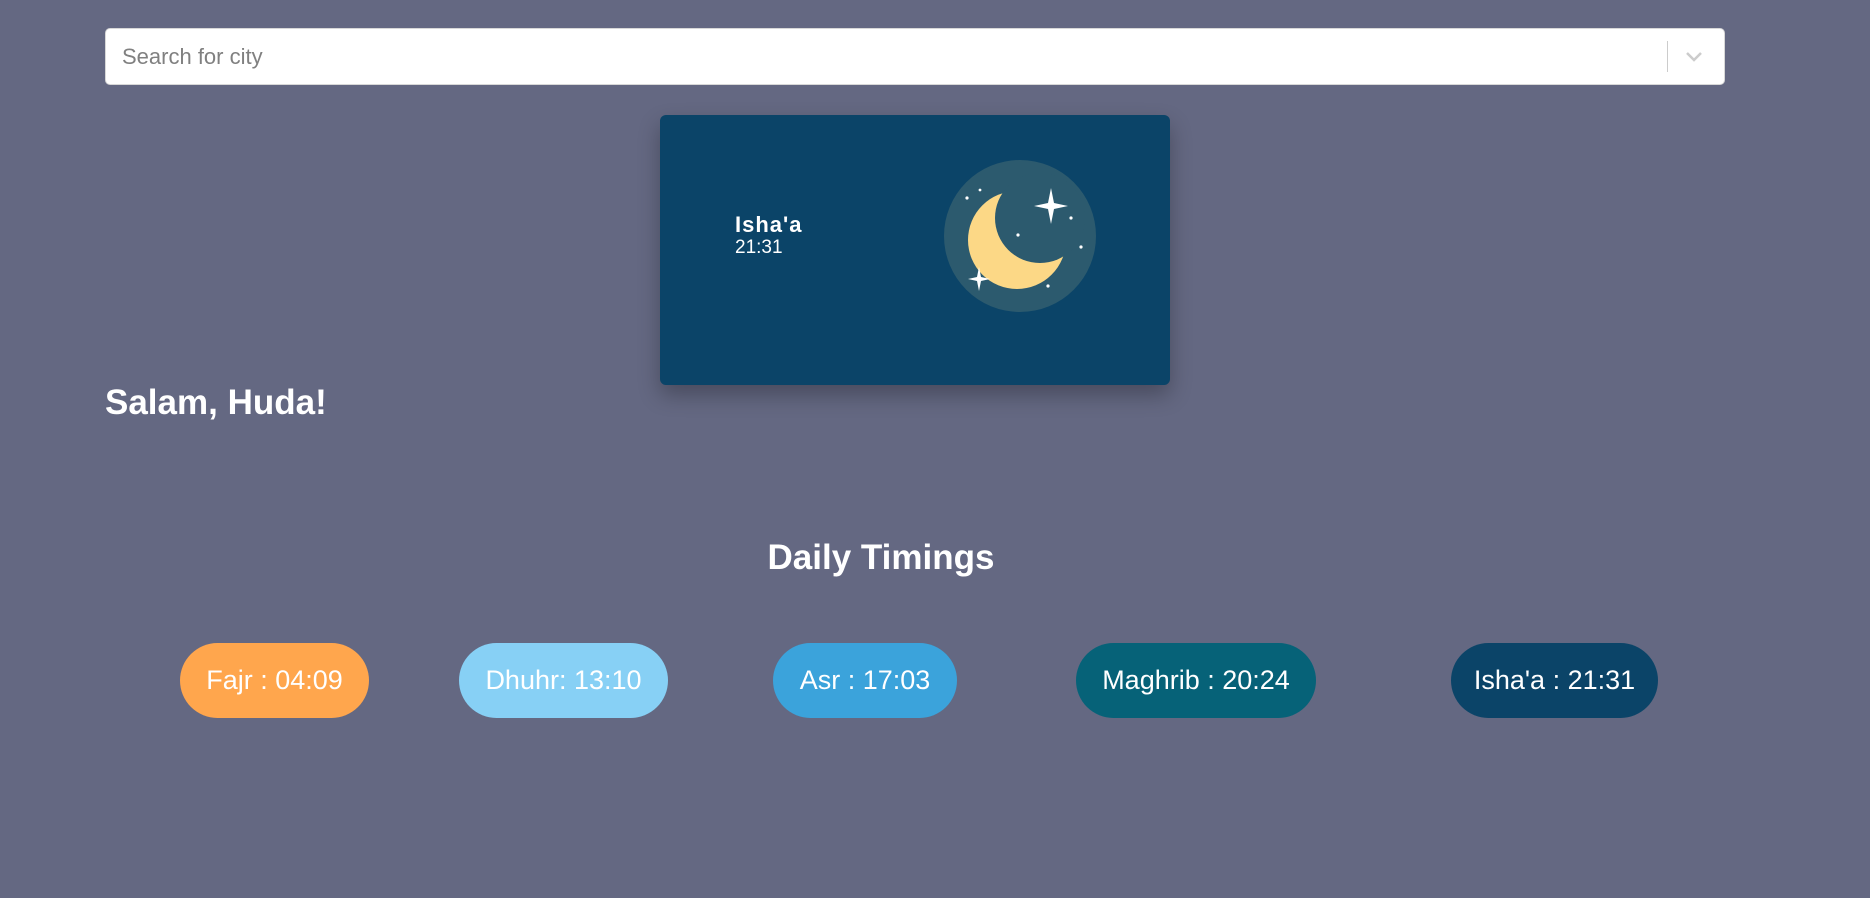  What do you see at coordinates (563, 680) in the screenshot?
I see `prayer-pill-dhuhr: Dhuhr: 13:10` at bounding box center [563, 680].